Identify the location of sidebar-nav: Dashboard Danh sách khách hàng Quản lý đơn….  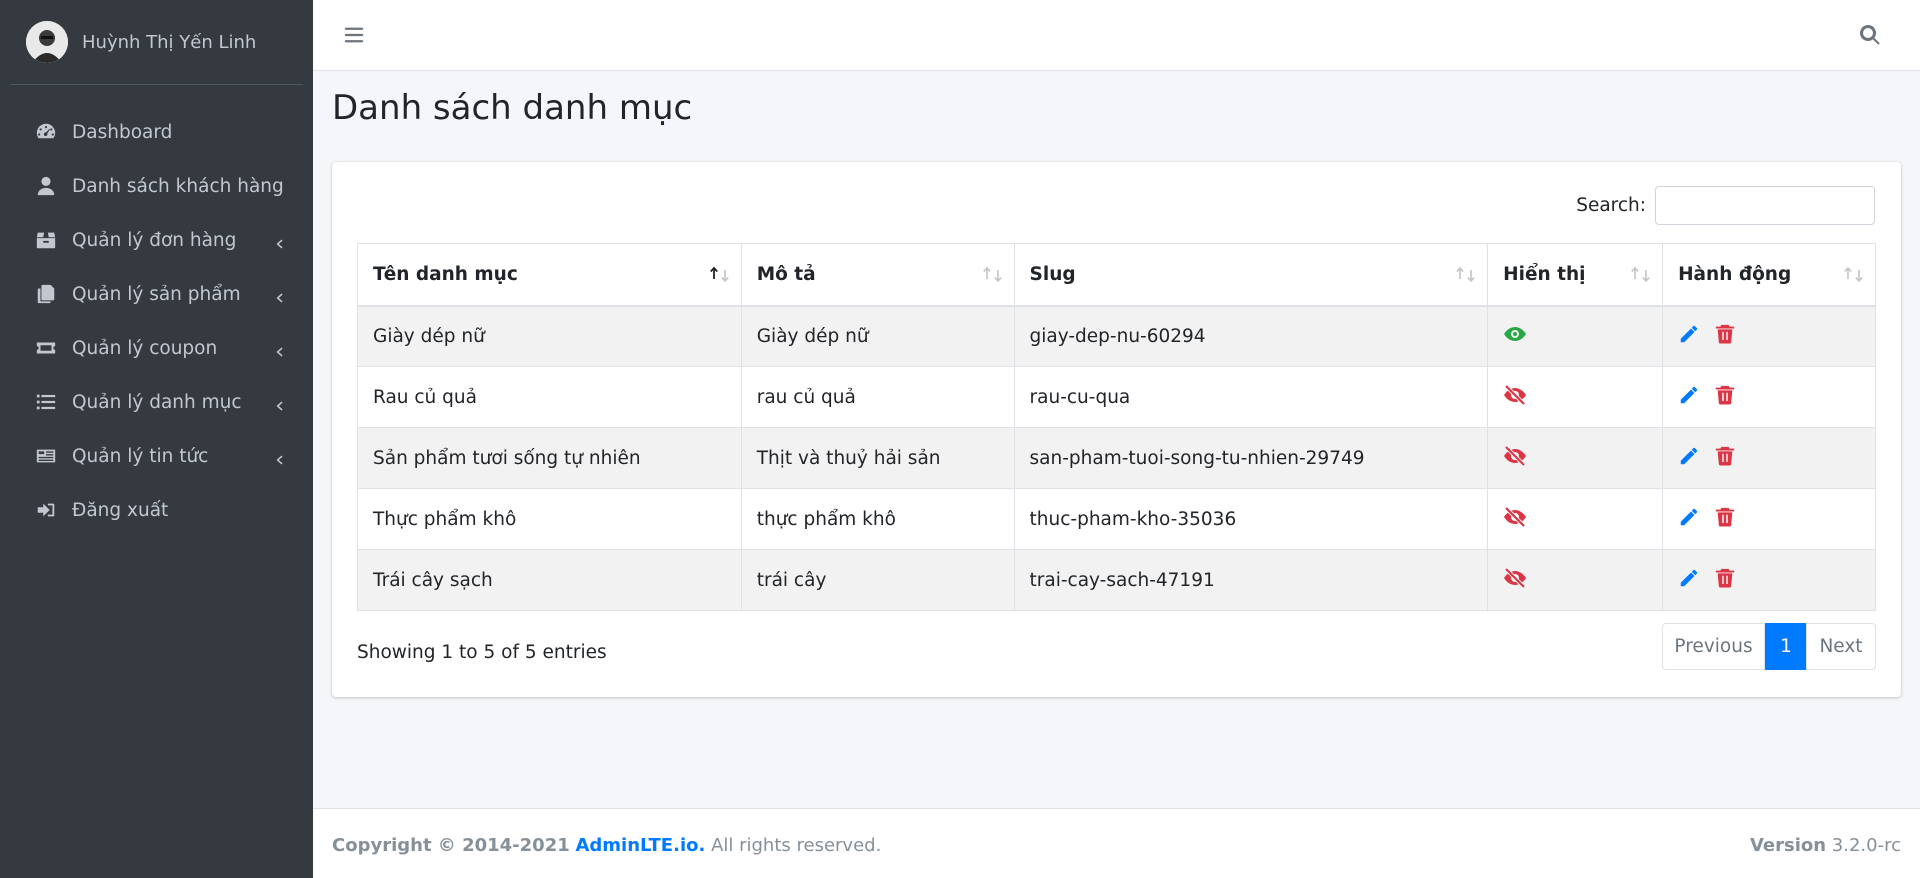
(156, 321).